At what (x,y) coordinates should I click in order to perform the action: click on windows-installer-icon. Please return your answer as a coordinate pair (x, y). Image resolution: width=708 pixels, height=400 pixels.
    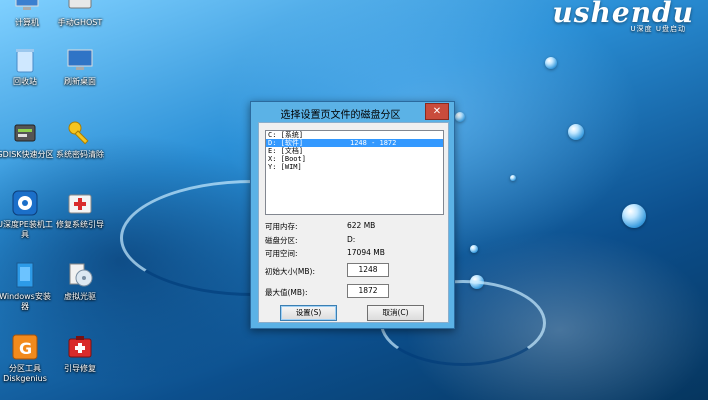
    Looking at the image, I should click on (25, 275).